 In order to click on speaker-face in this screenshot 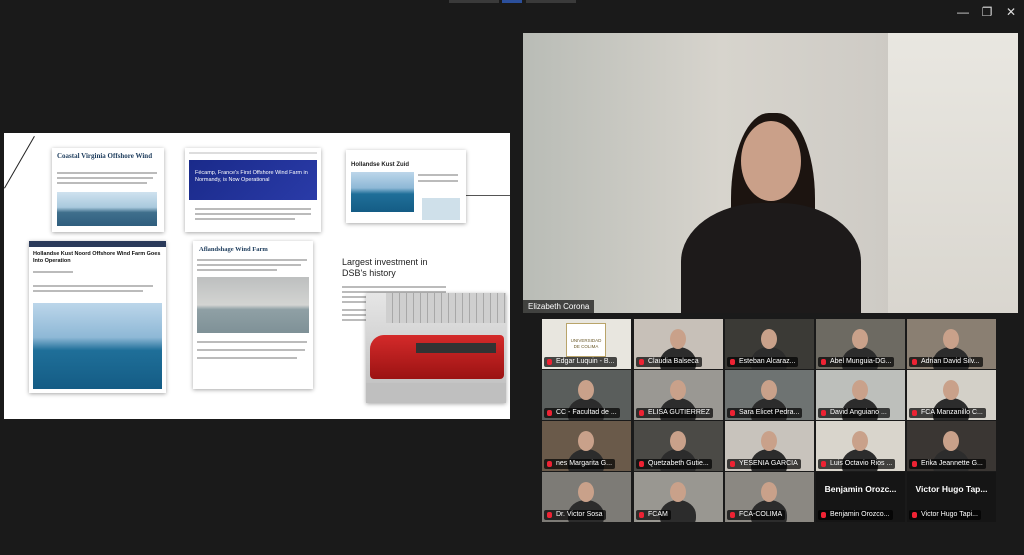, I will do `click(771, 161)`.